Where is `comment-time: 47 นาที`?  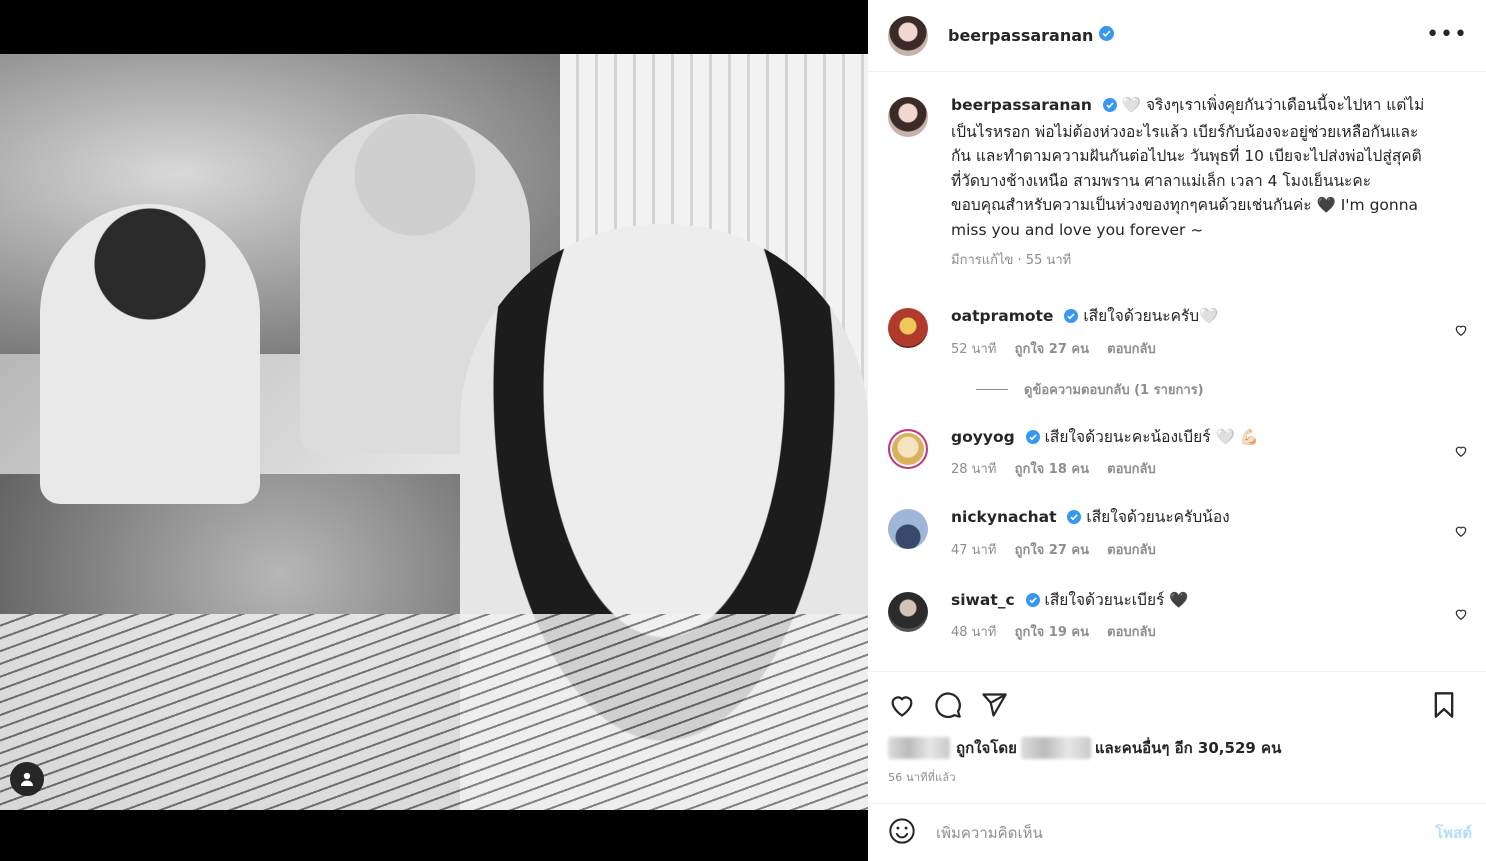 comment-time: 47 นาที is located at coordinates (973, 550).